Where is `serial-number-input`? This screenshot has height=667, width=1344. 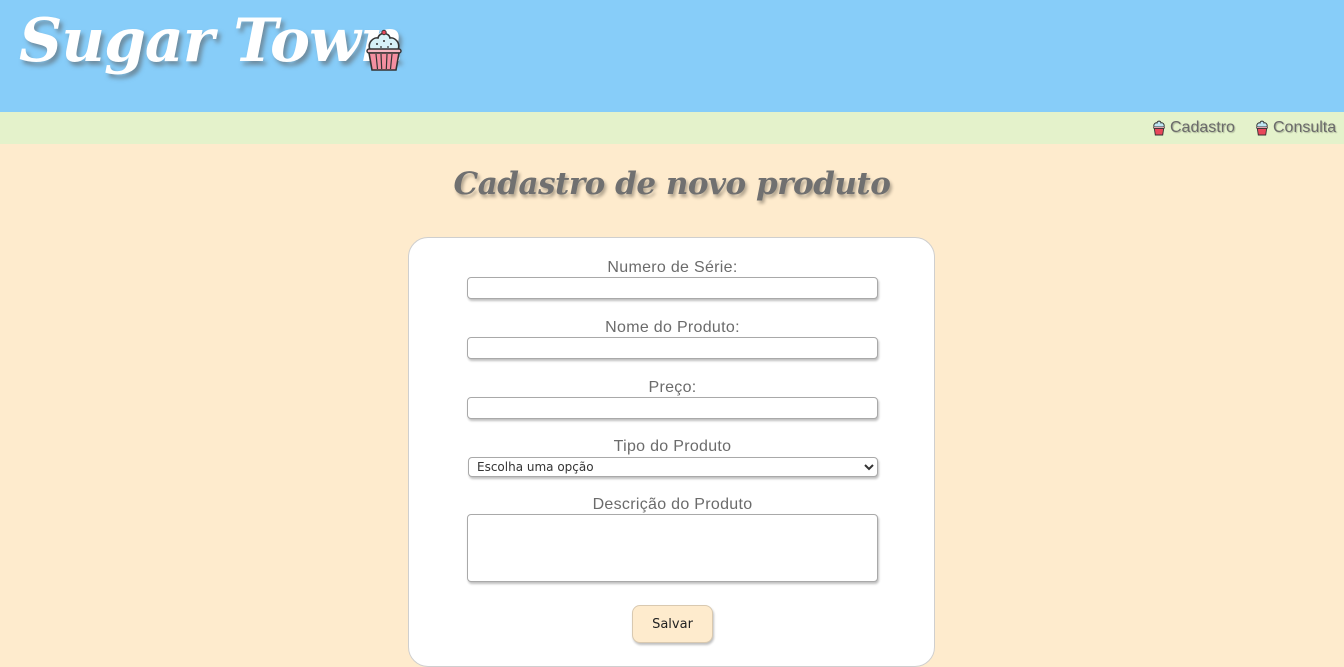
serial-number-input is located at coordinates (672, 288).